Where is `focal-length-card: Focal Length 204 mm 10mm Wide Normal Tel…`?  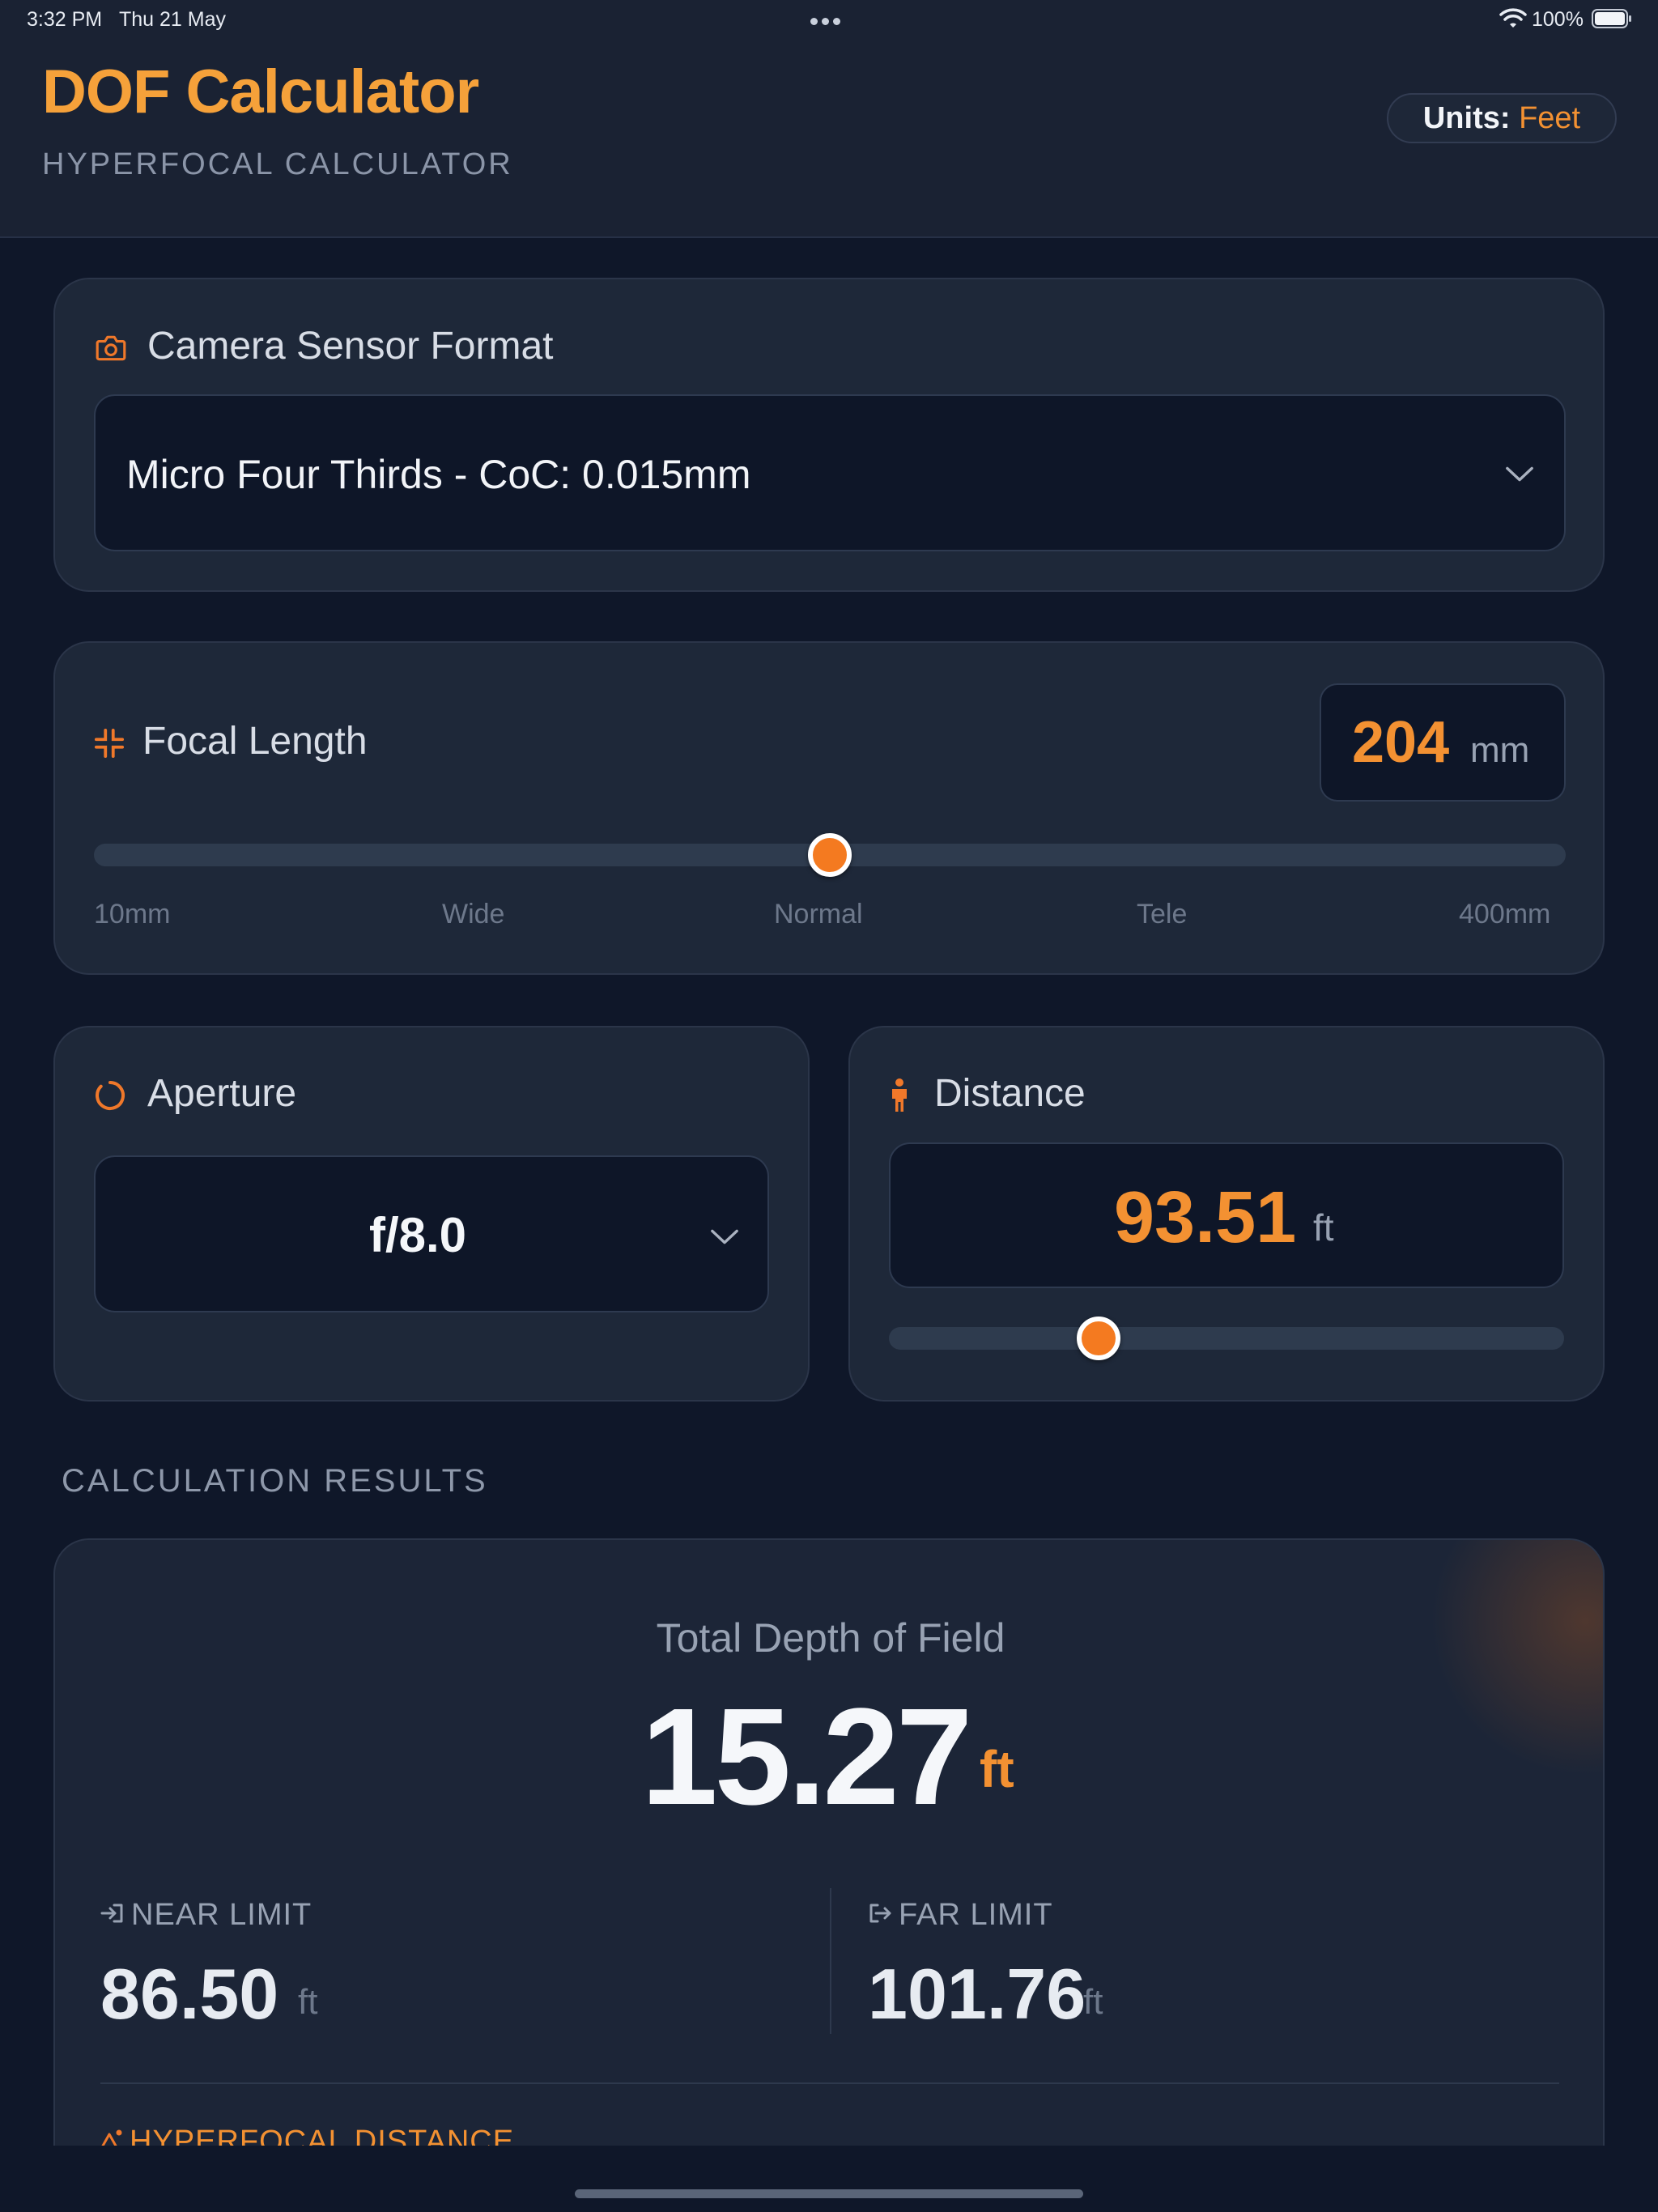 focal-length-card: Focal Length 204 mm 10mm Wide Normal Tel… is located at coordinates (829, 808).